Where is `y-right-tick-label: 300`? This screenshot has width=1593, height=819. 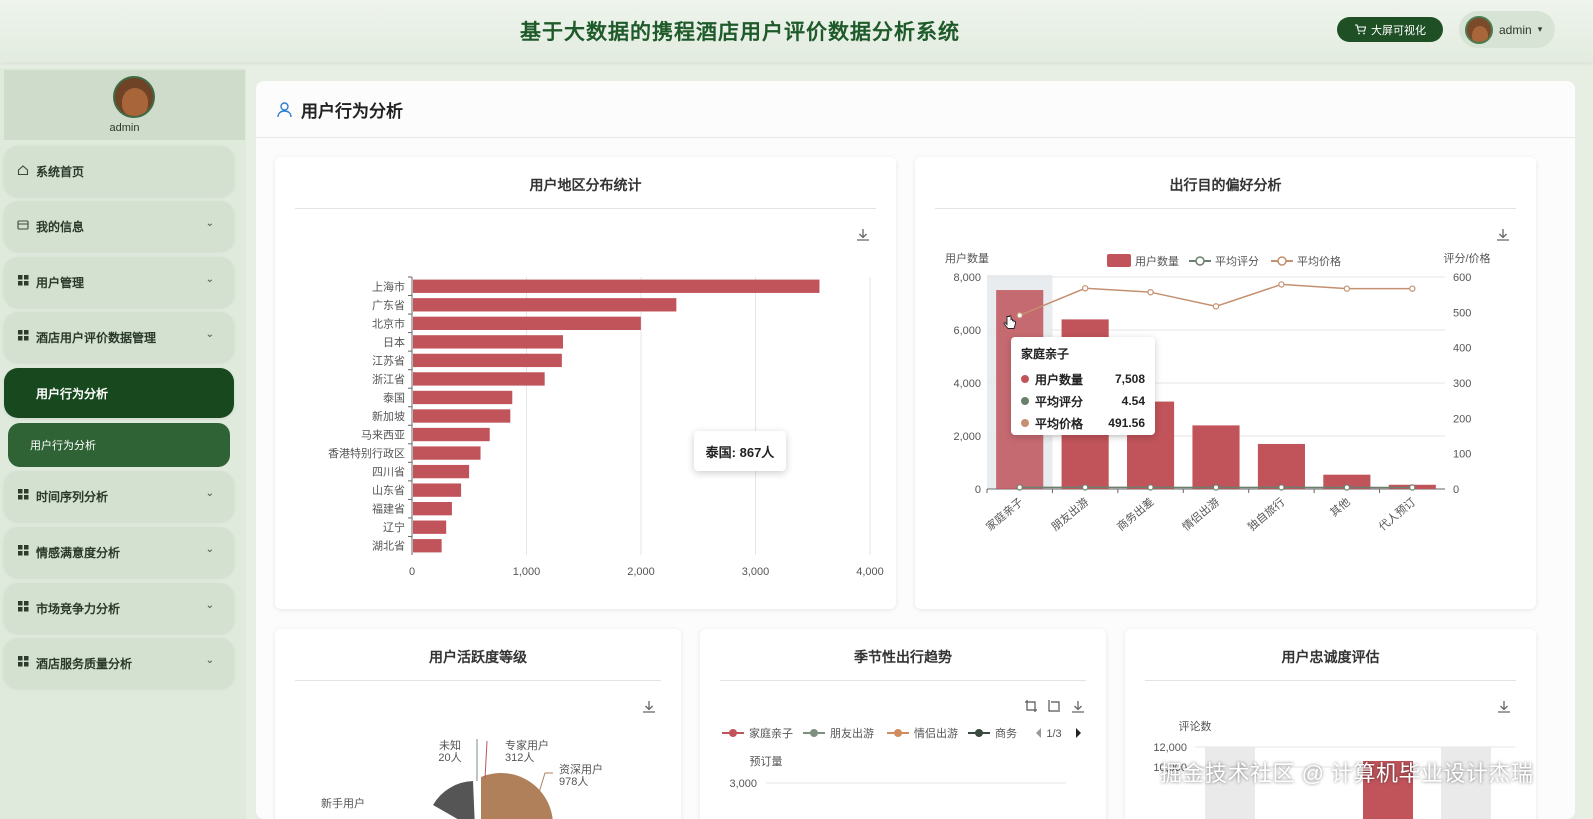
y-right-tick-label: 300 is located at coordinates (1462, 384).